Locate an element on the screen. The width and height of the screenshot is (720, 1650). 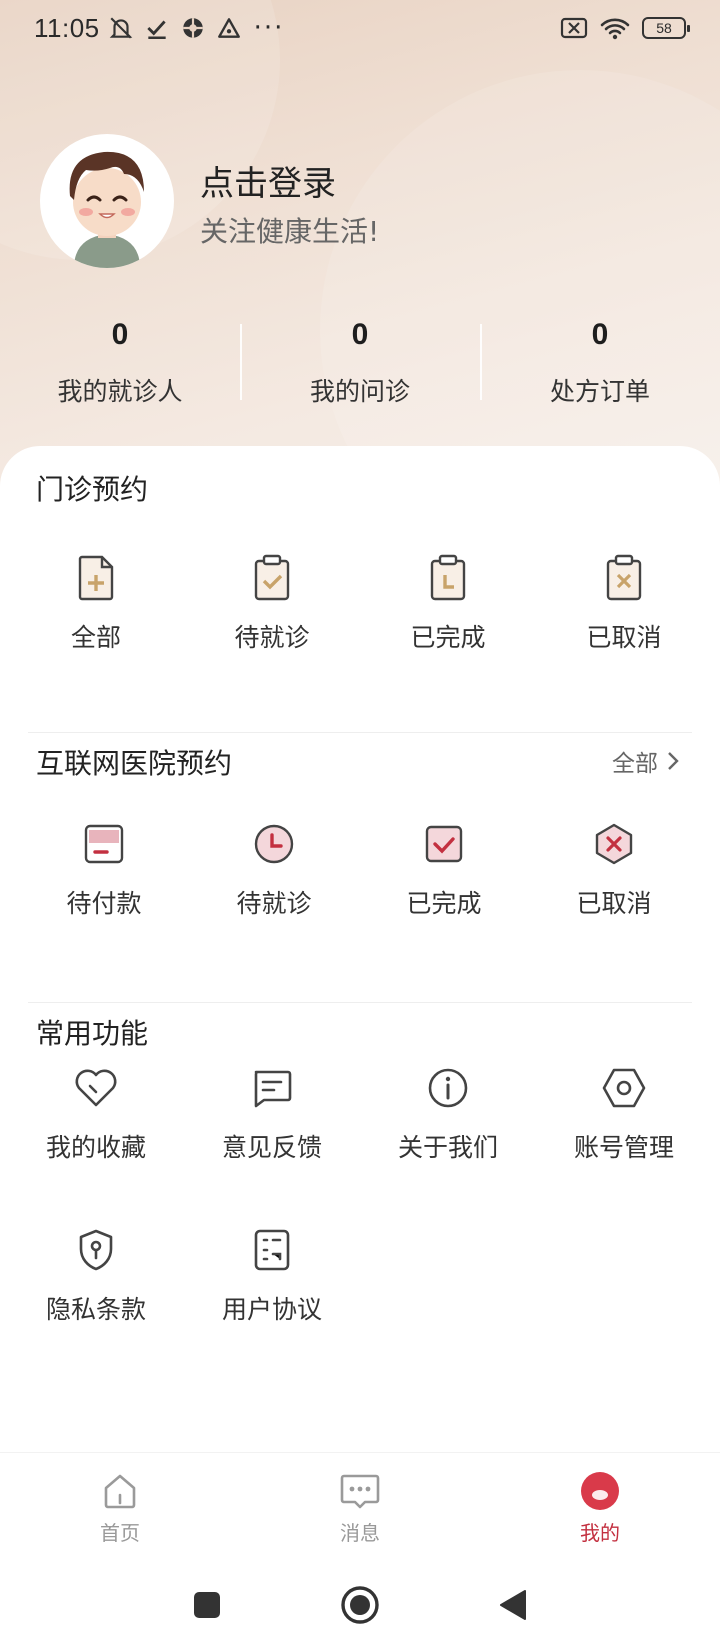
check-square-icon is located at coordinates (444, 844).